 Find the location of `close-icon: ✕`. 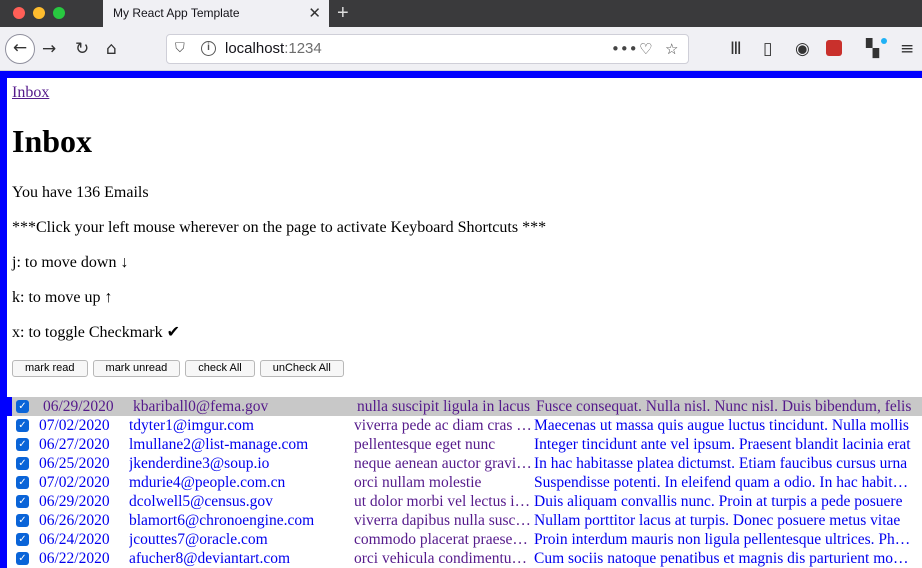

close-icon: ✕ is located at coordinates (314, 13).